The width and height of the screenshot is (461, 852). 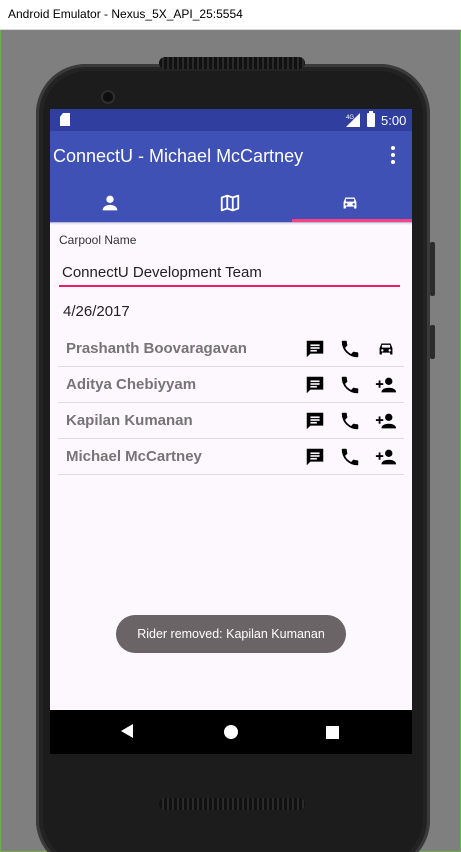 What do you see at coordinates (178, 156) in the screenshot?
I see `app-title: ConnectU - Michael McCartney` at bounding box center [178, 156].